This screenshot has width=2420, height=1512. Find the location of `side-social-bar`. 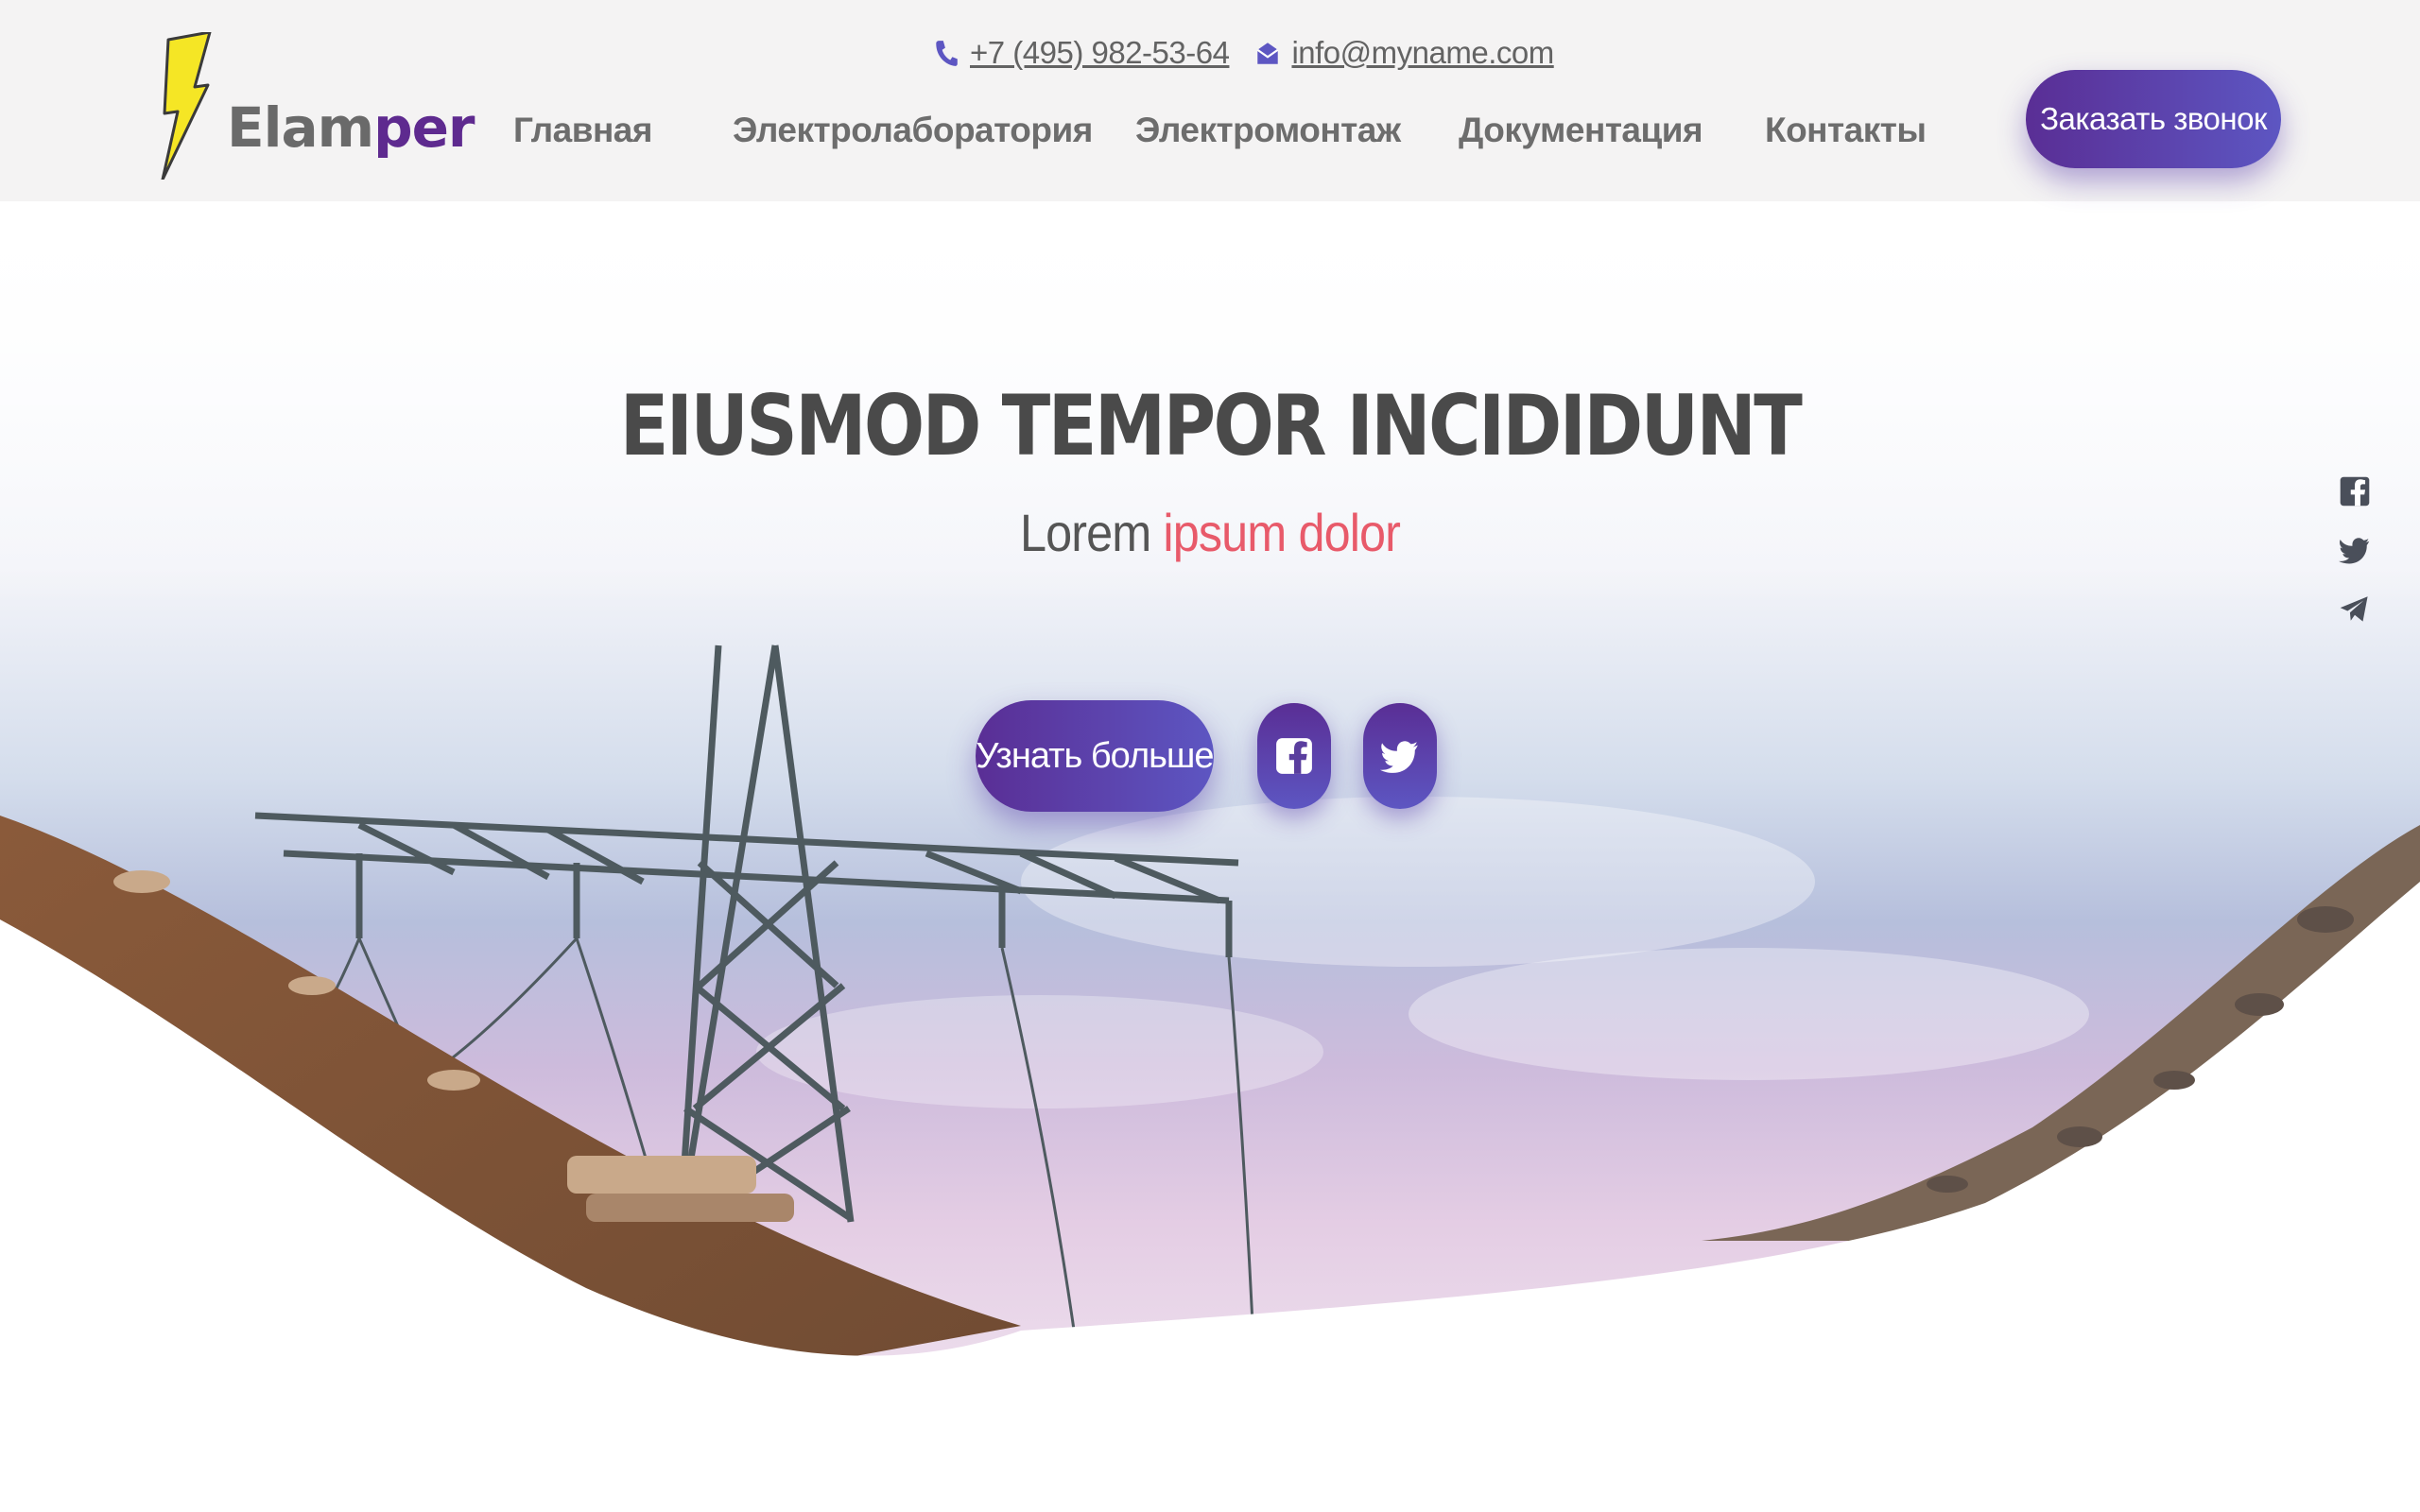

side-social-bar is located at coordinates (2356, 563).